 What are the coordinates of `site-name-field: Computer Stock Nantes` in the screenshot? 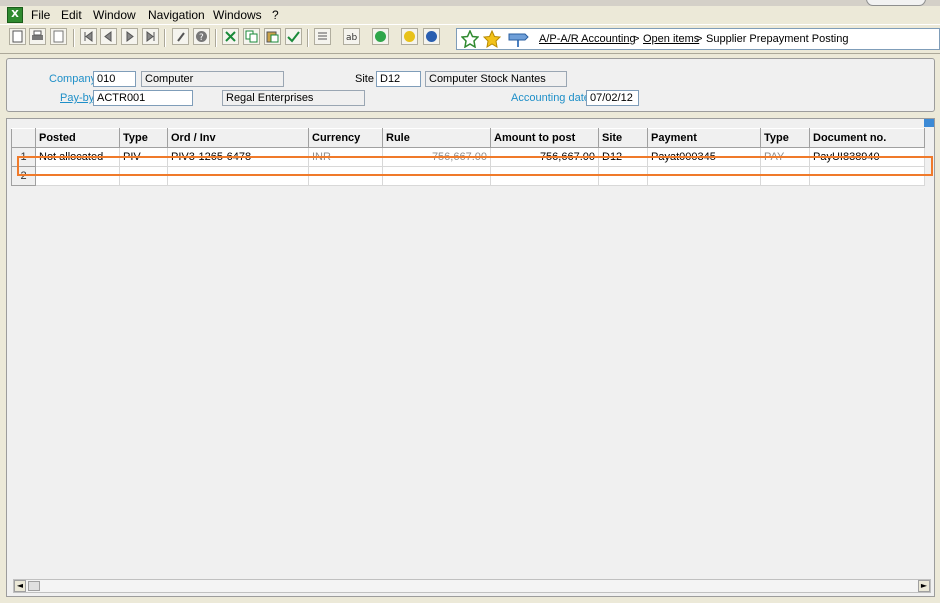 It's located at (496, 79).